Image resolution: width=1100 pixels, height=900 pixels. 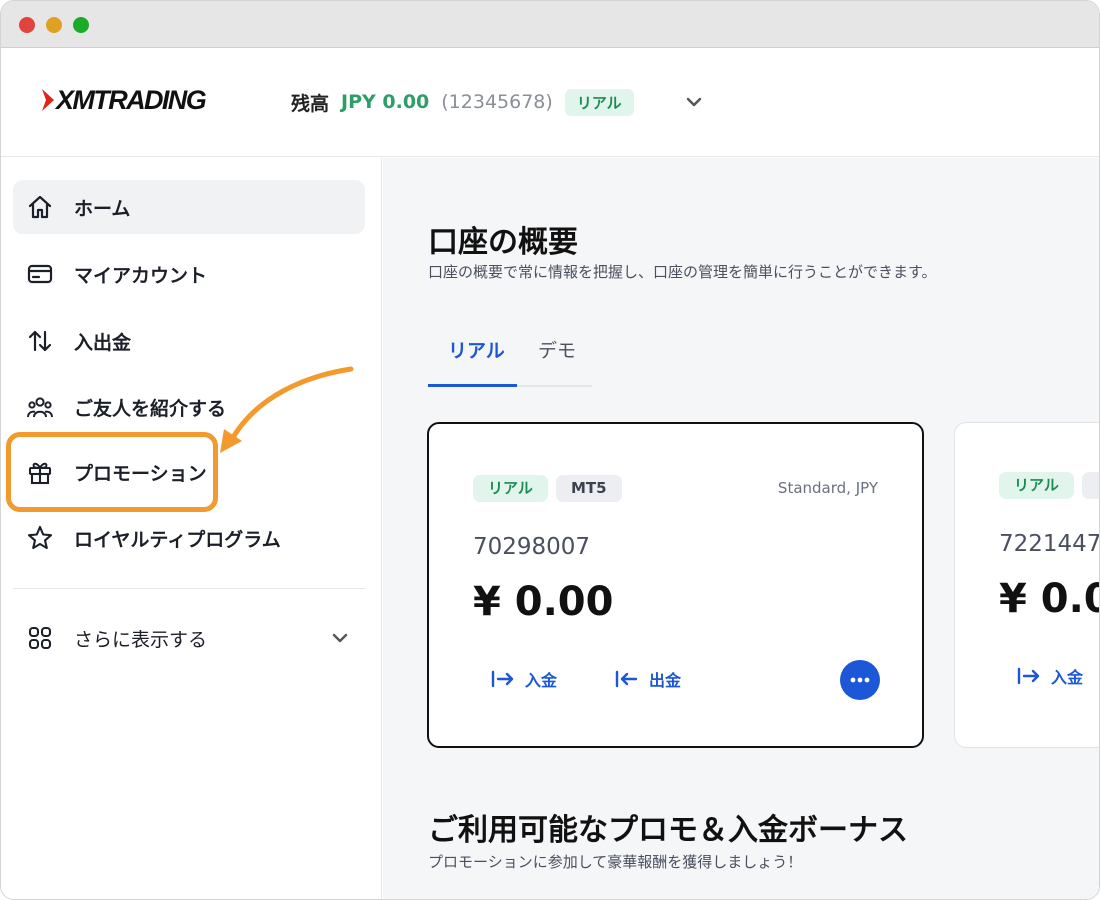 I want to click on balance-amount: JPY 0.00, so click(x=385, y=102).